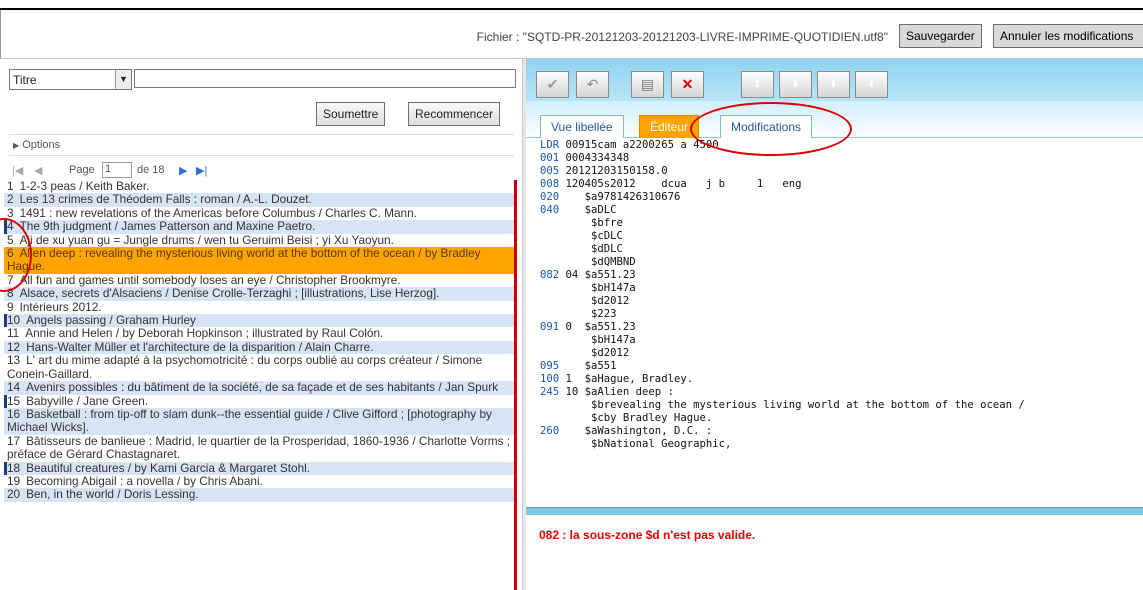 The image size is (1143, 590). I want to click on search-input, so click(325, 78).